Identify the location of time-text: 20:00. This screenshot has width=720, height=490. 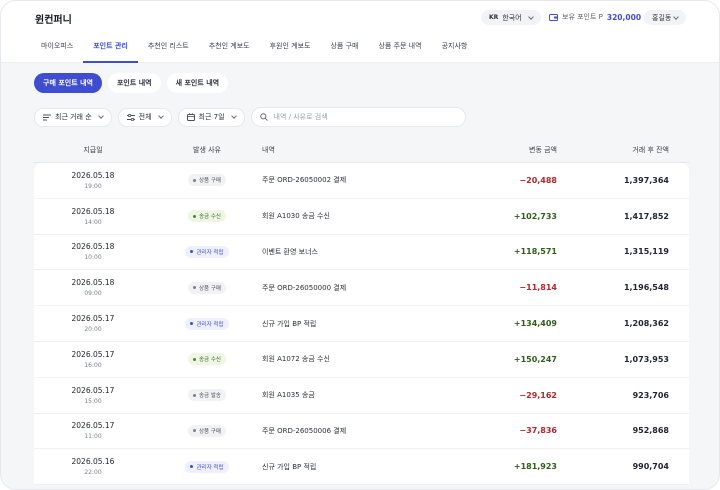
(93, 330).